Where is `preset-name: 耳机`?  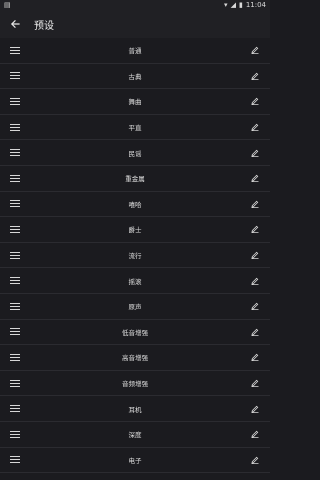
preset-name: 耳机 is located at coordinates (135, 409).